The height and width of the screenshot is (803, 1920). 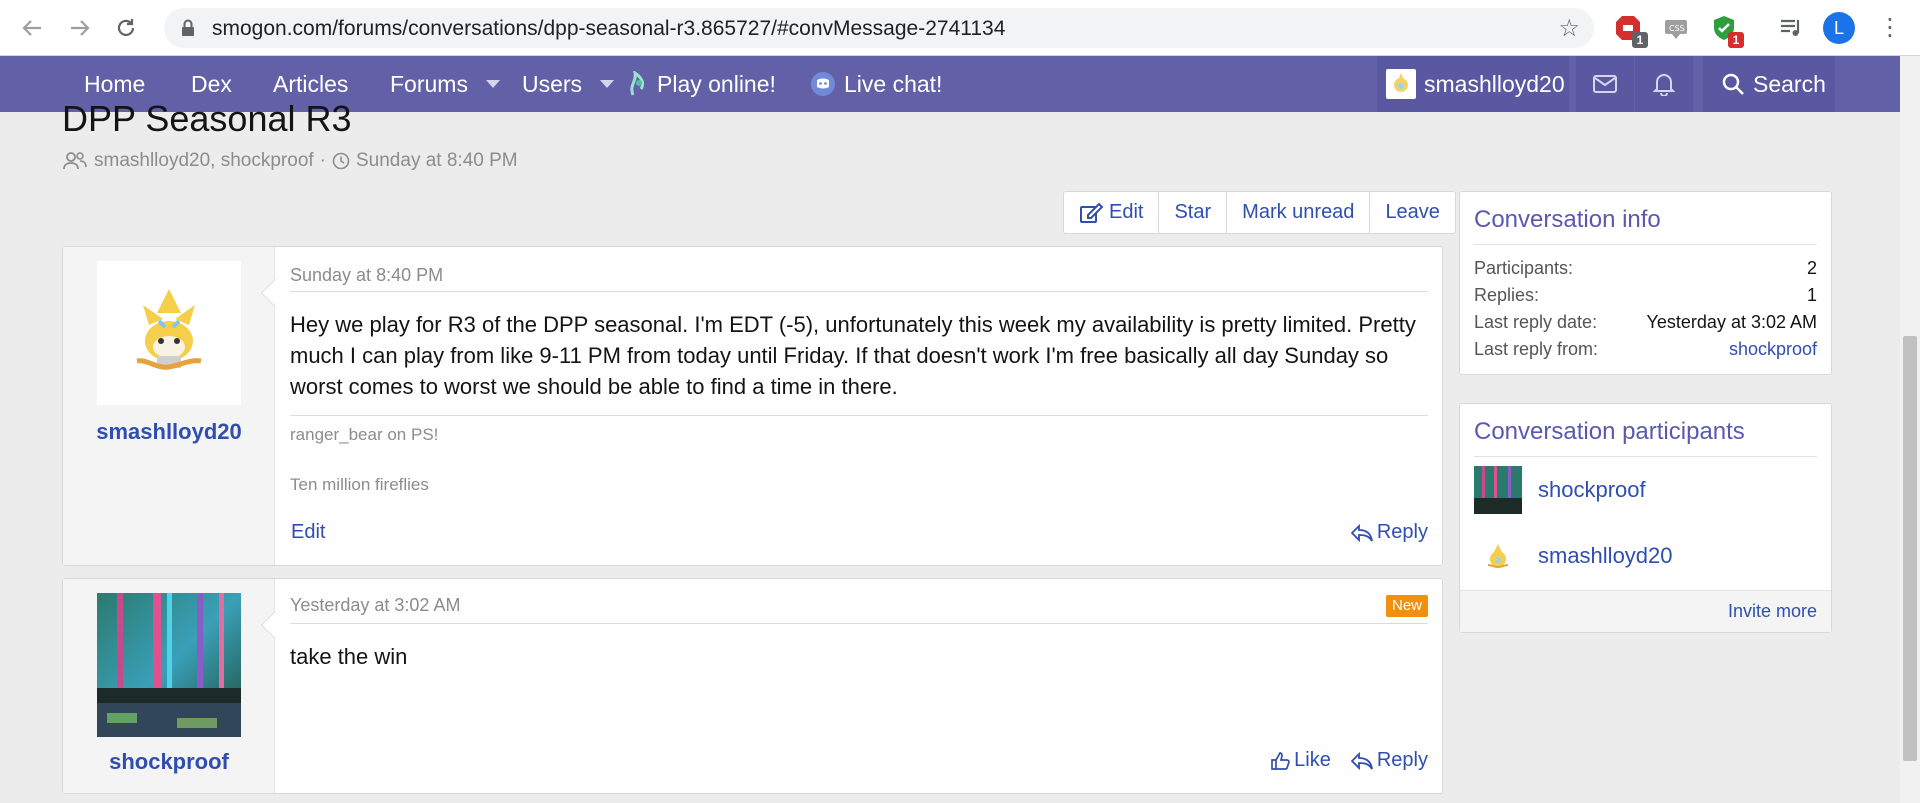 What do you see at coordinates (207, 117) in the screenshot?
I see `page-title: DPP Seasonal R3` at bounding box center [207, 117].